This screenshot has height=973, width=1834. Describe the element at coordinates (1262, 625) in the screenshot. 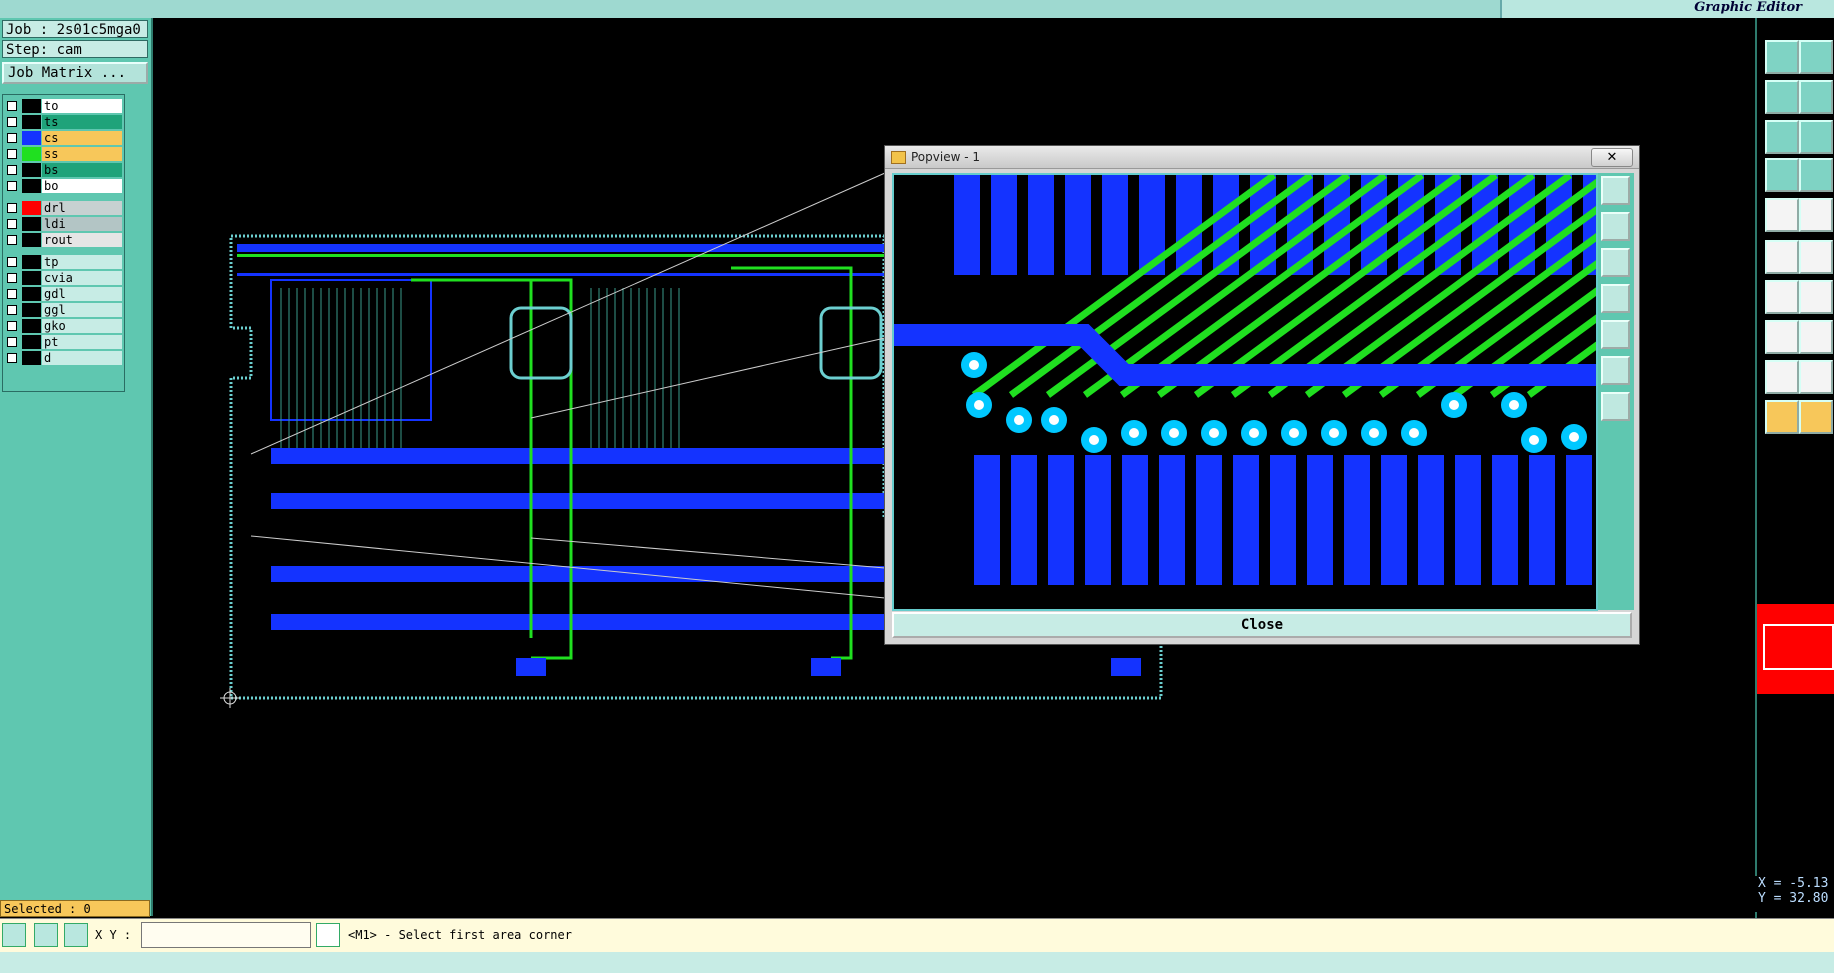

I see `close-button: Close` at that location.